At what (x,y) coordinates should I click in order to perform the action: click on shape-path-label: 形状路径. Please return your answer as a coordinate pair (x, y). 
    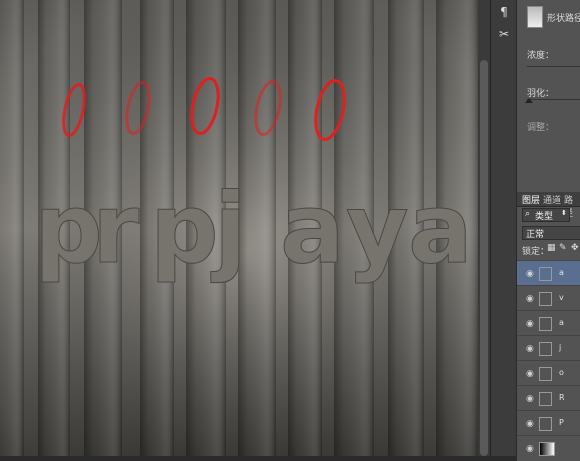
    Looking at the image, I should click on (563, 19).